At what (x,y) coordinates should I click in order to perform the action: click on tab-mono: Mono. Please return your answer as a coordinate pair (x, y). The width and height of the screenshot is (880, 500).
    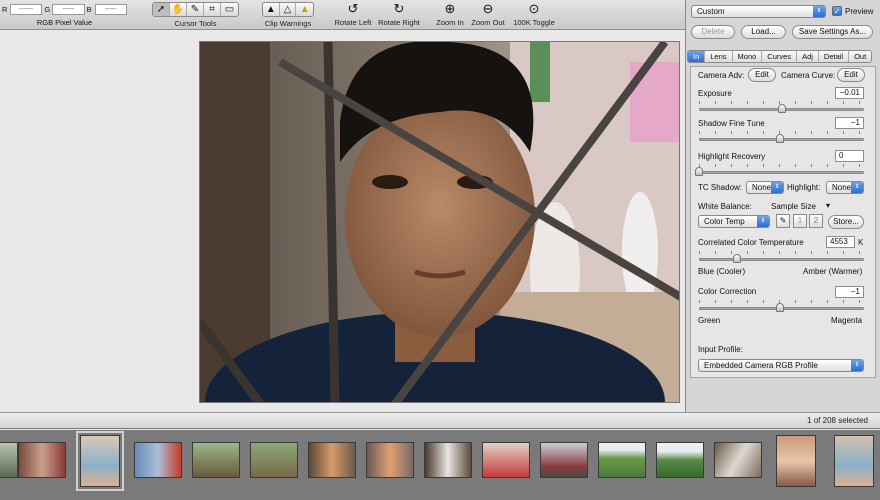
    Looking at the image, I should click on (748, 56).